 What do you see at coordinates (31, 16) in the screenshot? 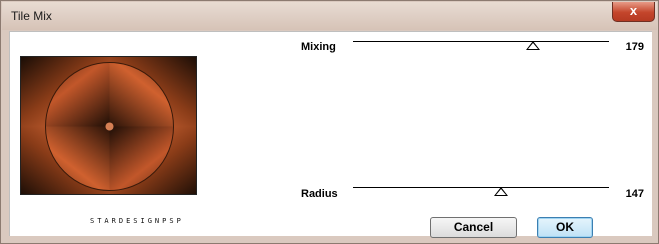
I see `window-title: Tile Mix` at bounding box center [31, 16].